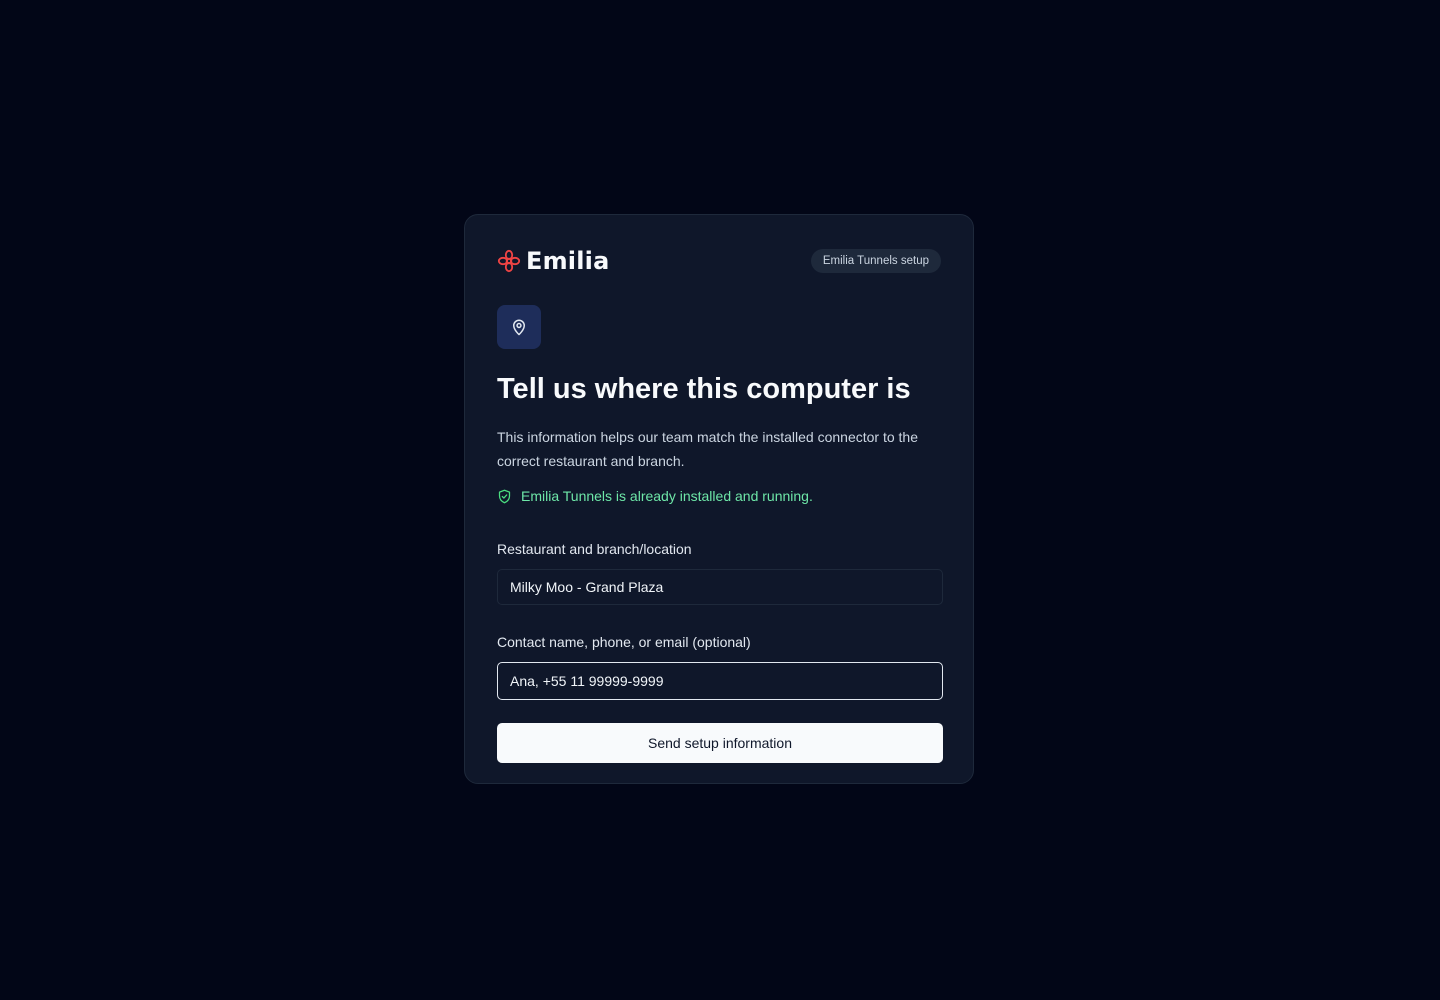  I want to click on brand: Emilia, so click(553, 261).